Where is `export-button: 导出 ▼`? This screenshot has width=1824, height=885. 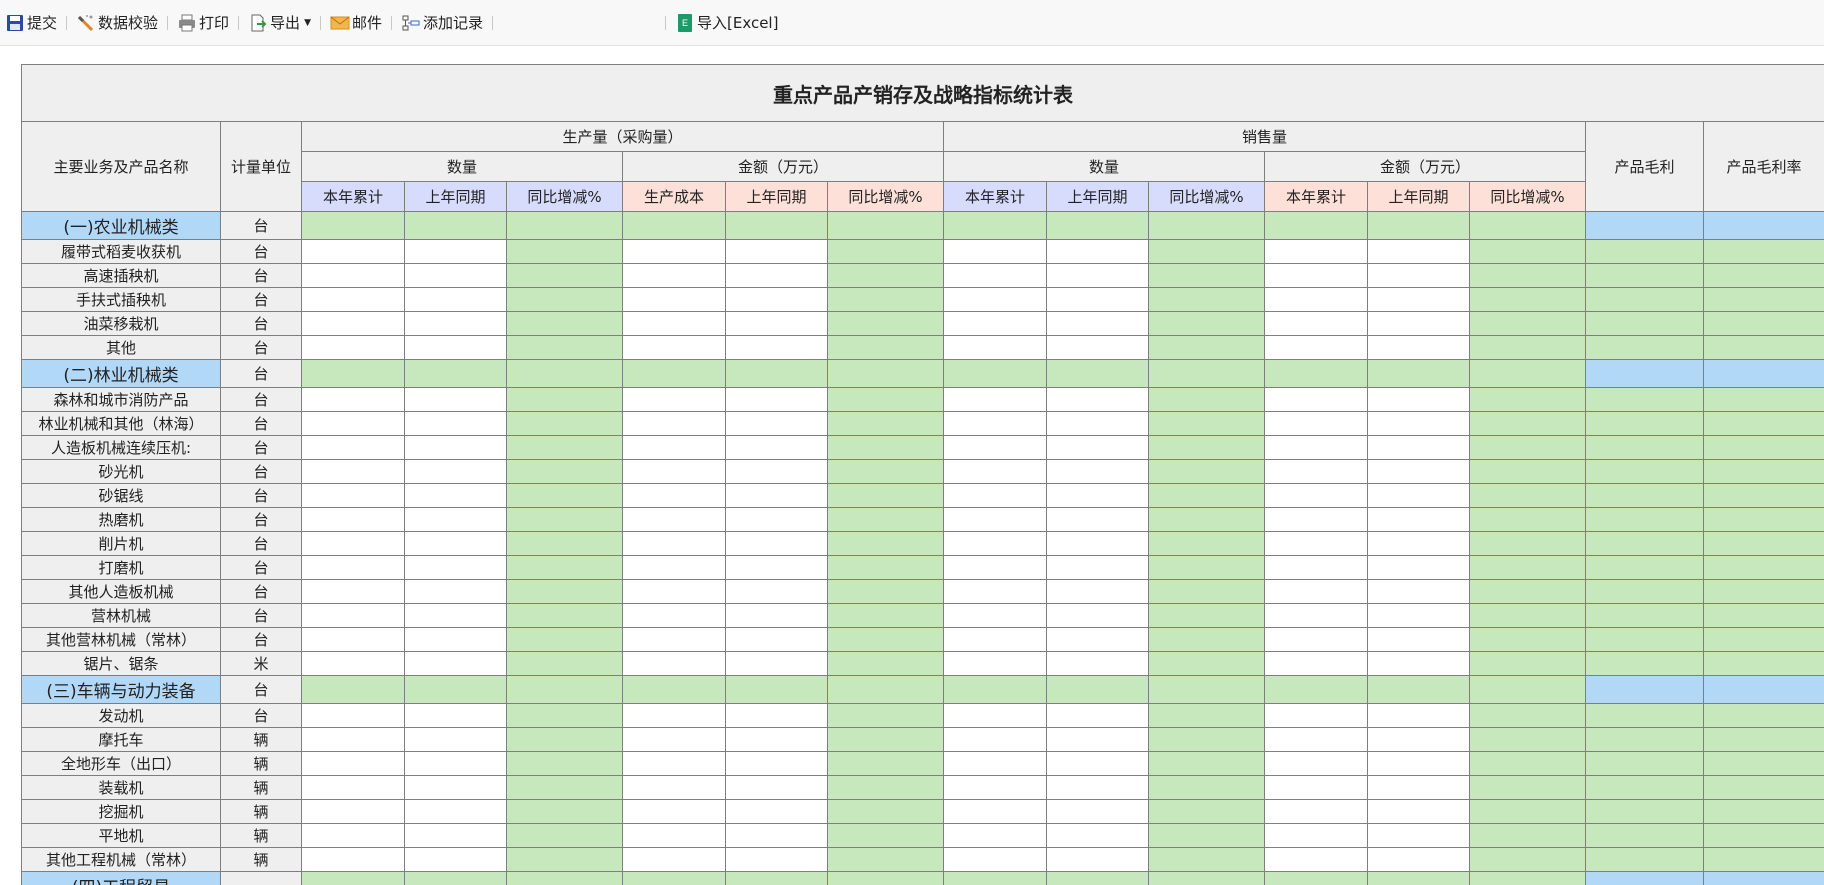
export-button: 导出 ▼ is located at coordinates (279, 23).